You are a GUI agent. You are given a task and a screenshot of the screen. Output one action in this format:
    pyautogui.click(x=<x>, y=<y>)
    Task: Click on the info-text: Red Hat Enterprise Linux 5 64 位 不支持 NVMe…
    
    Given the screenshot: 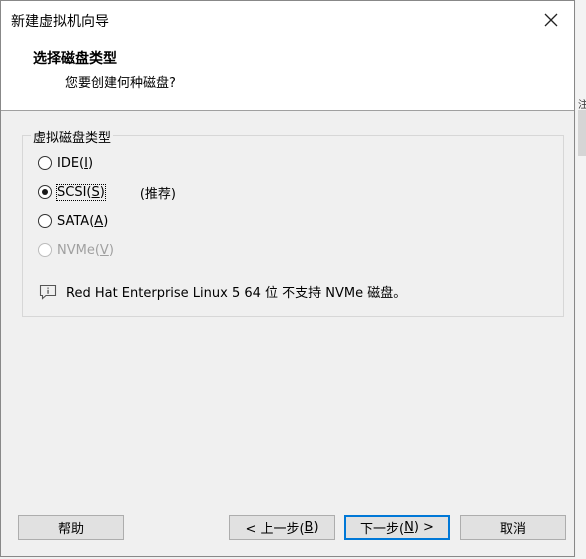 What is the action you would take?
    pyautogui.click(x=236, y=293)
    